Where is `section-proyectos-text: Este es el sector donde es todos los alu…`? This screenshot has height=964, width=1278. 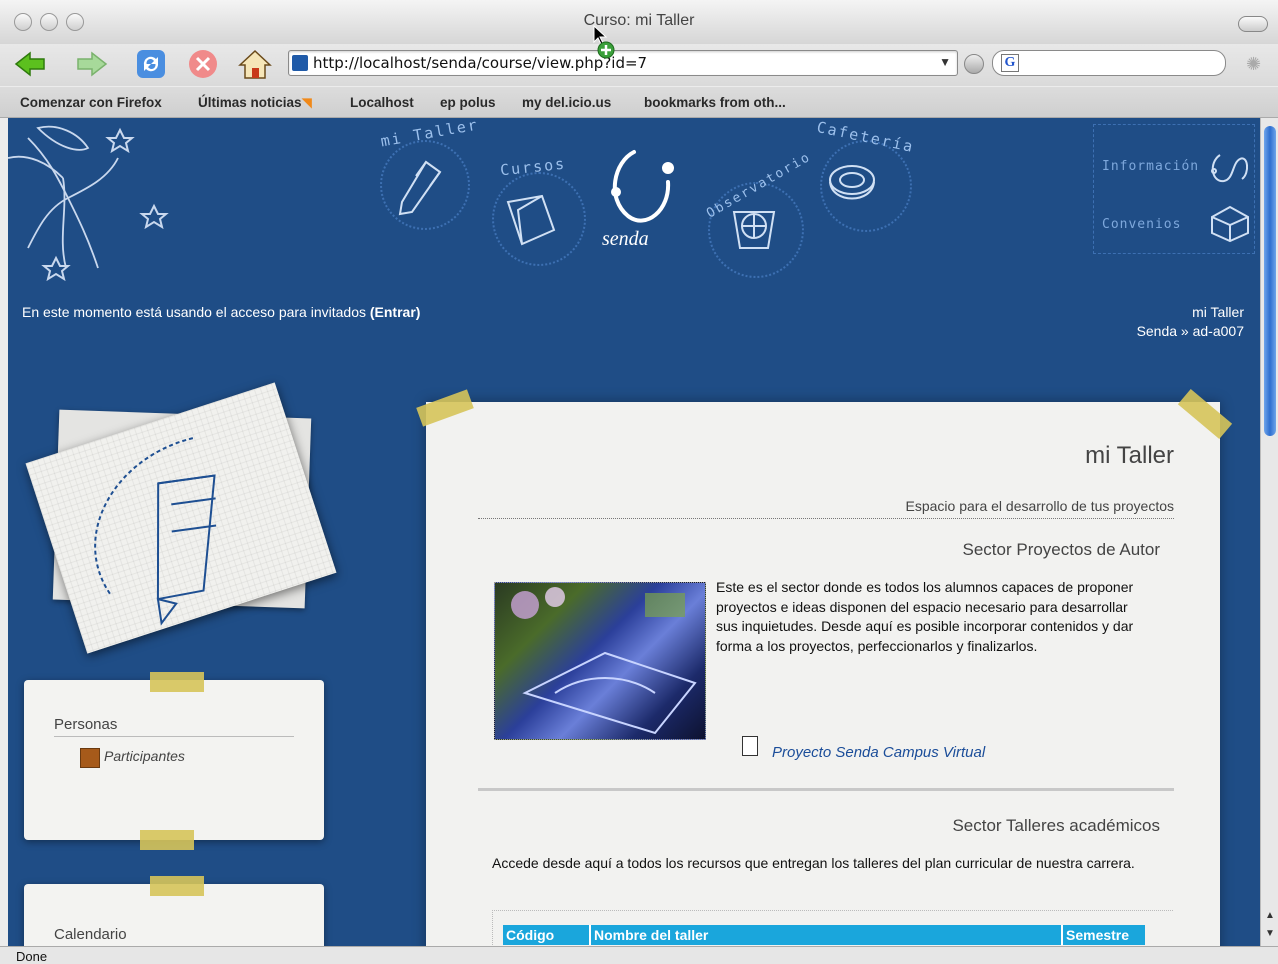
section-proyectos-text: Este es el sector donde es todos los alu… is located at coordinates (925, 616).